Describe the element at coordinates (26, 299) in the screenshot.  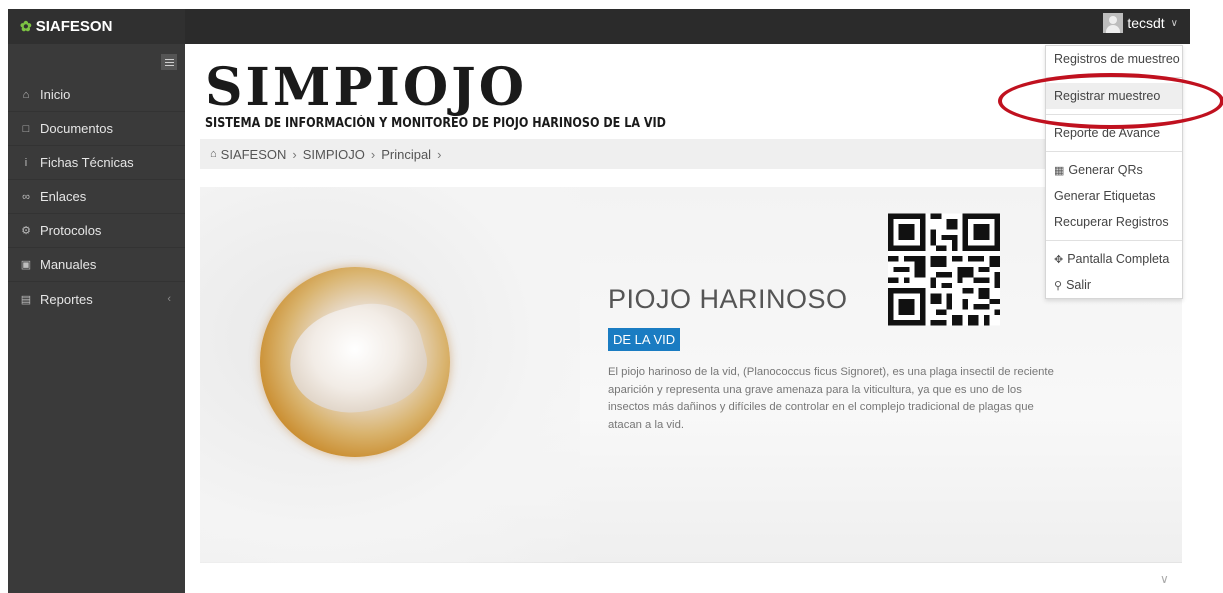
I see `file-icon: ▤` at that location.